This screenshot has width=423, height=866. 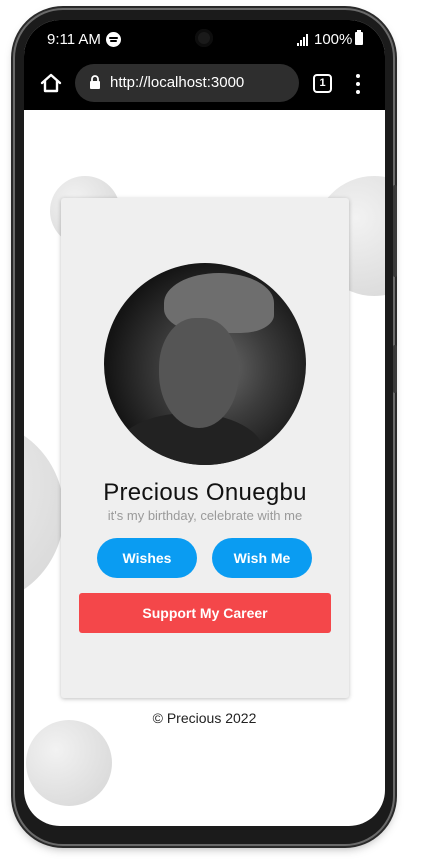 What do you see at coordinates (205, 613) in the screenshot?
I see `support-career-button: Support My Career` at bounding box center [205, 613].